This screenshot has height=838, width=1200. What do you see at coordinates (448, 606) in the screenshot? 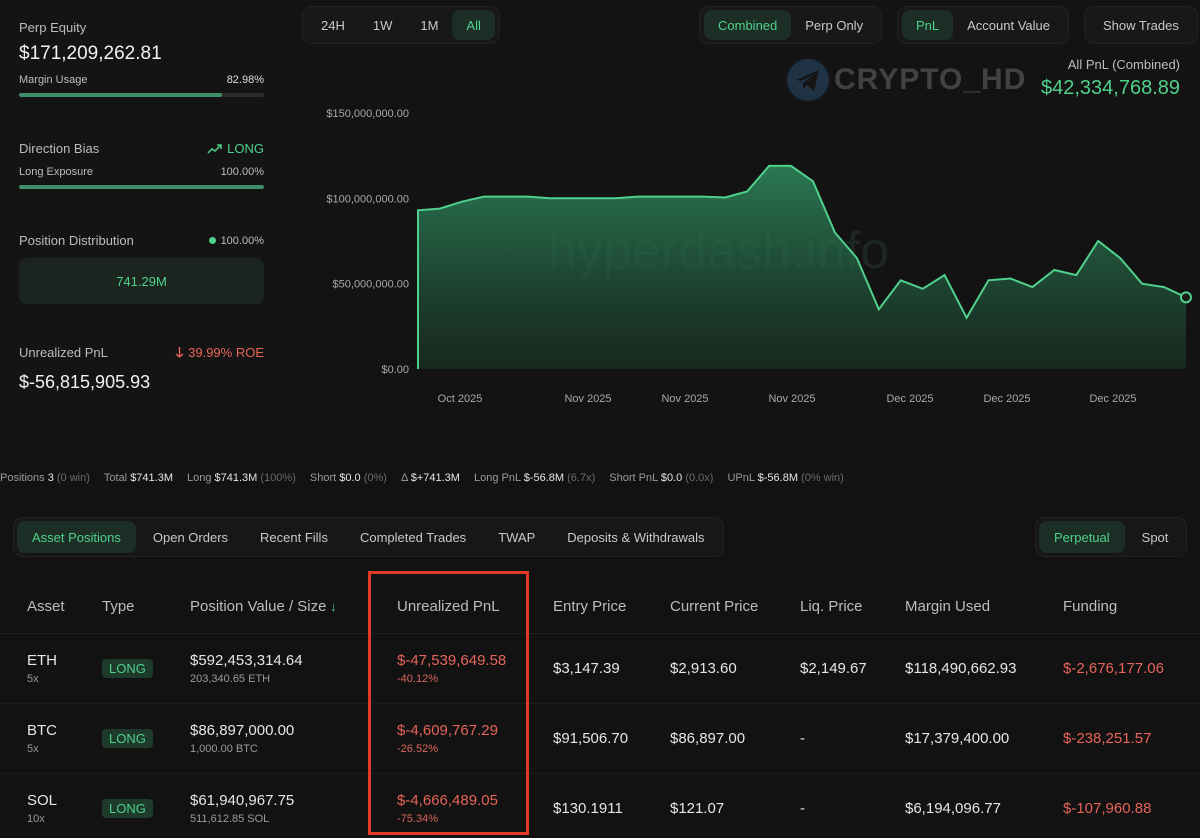
I see `column-header: Unrealized PnL` at bounding box center [448, 606].